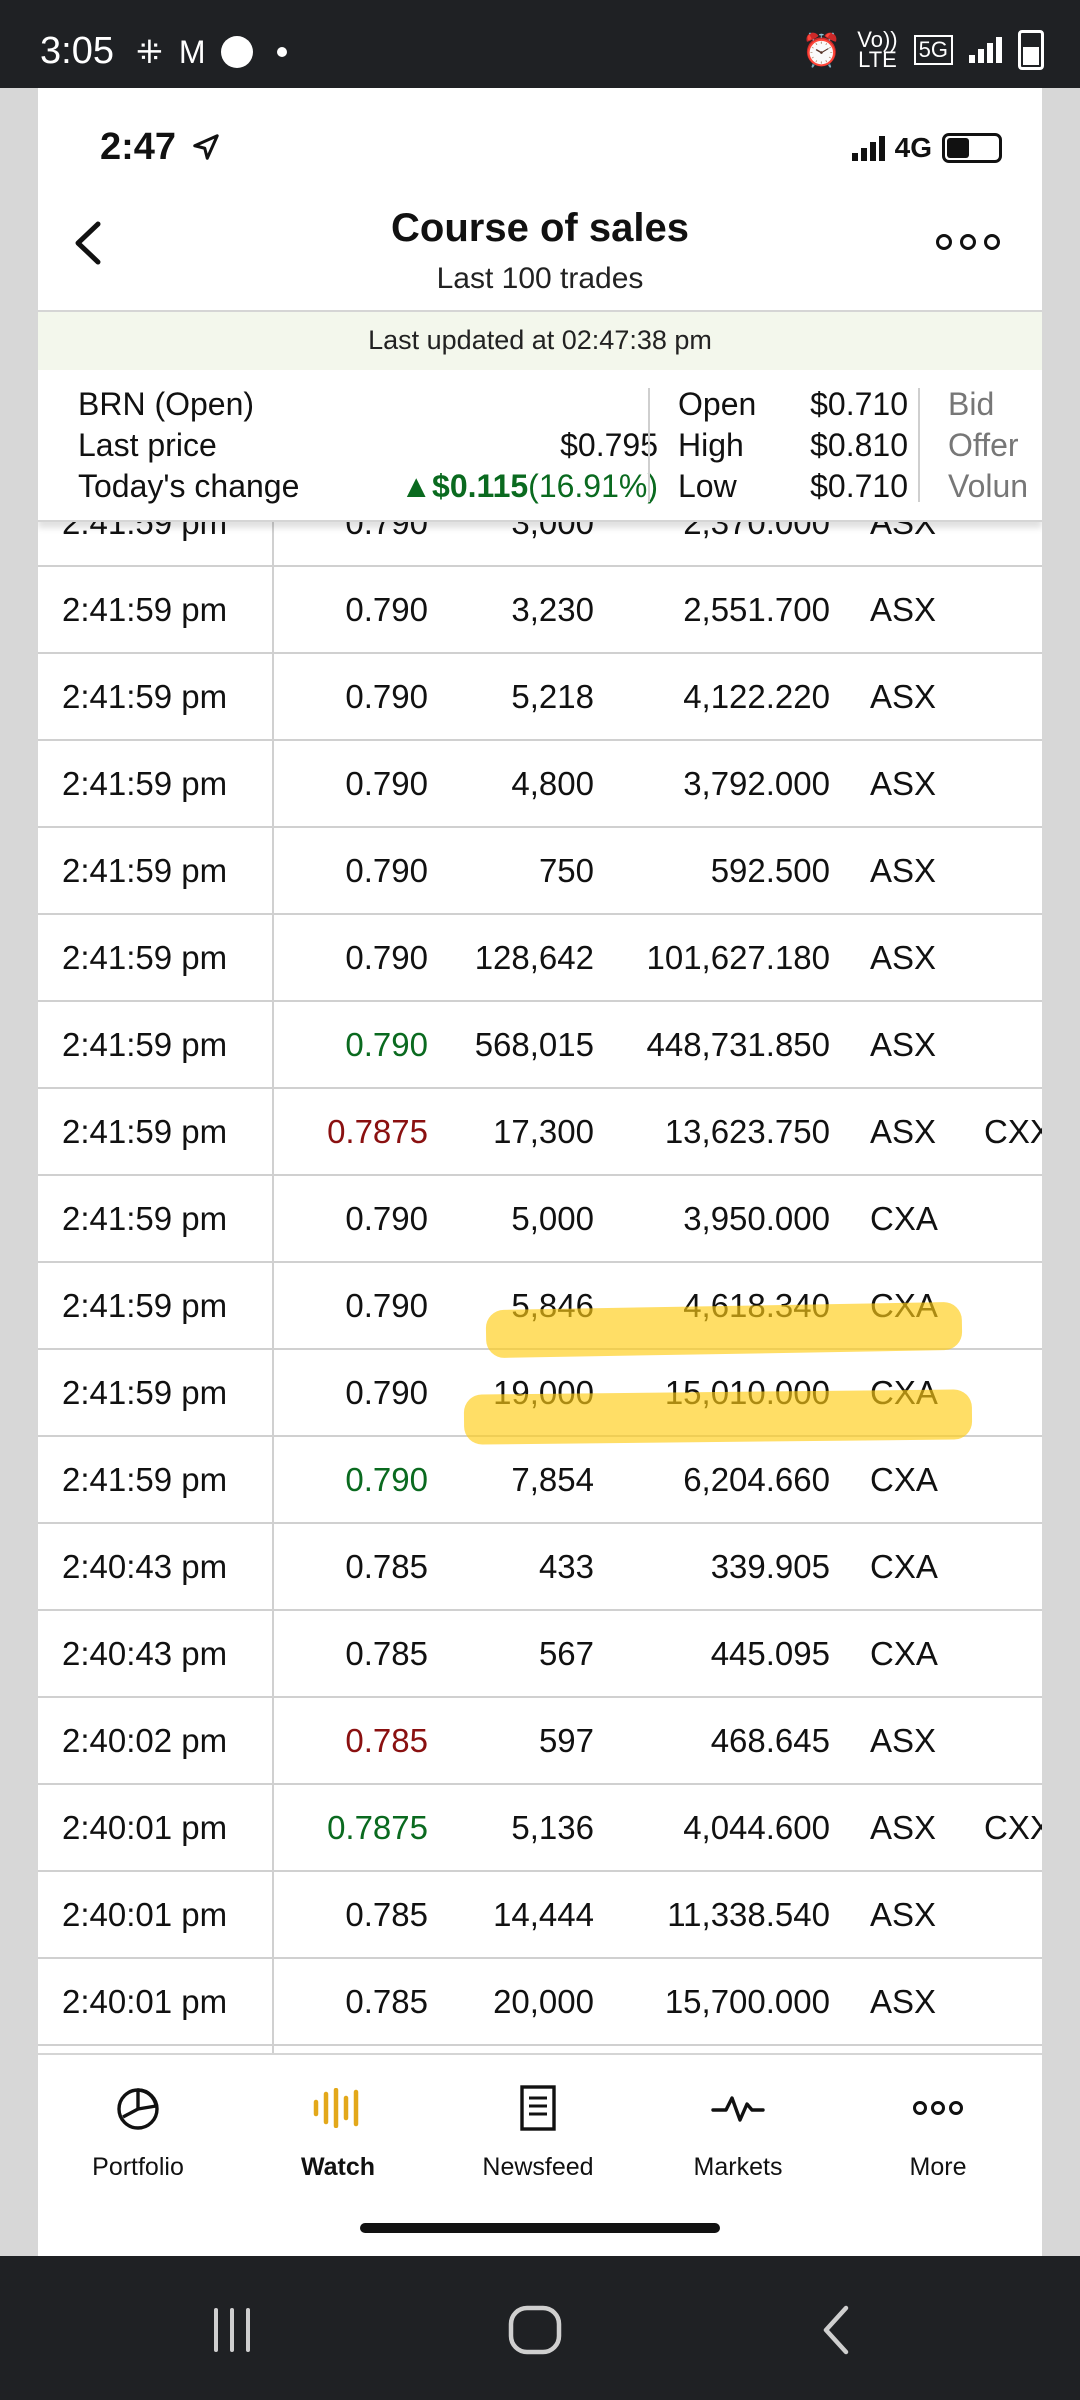 The width and height of the screenshot is (1080, 2400). What do you see at coordinates (711, 445) in the screenshot?
I see `high-label: High` at bounding box center [711, 445].